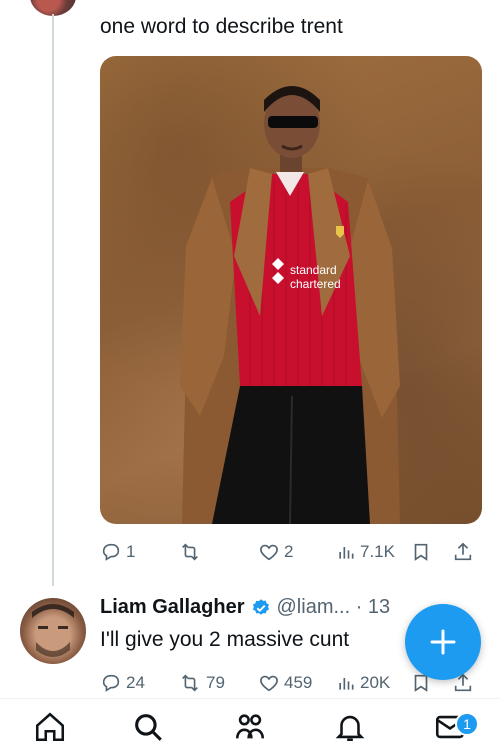 Image resolution: width=500 pixels, height=750 pixels. I want to click on plus-icon, so click(443, 642).